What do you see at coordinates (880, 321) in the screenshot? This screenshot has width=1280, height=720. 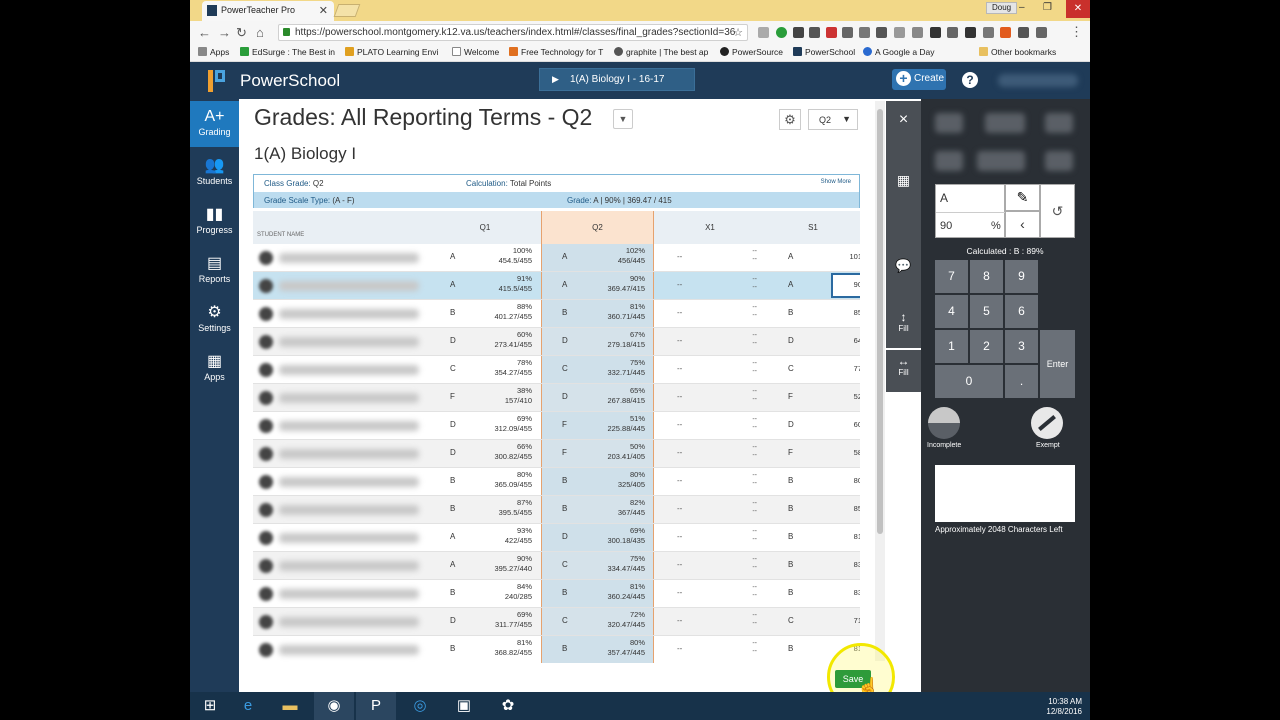 I see `scrollbar-thumb` at bounding box center [880, 321].